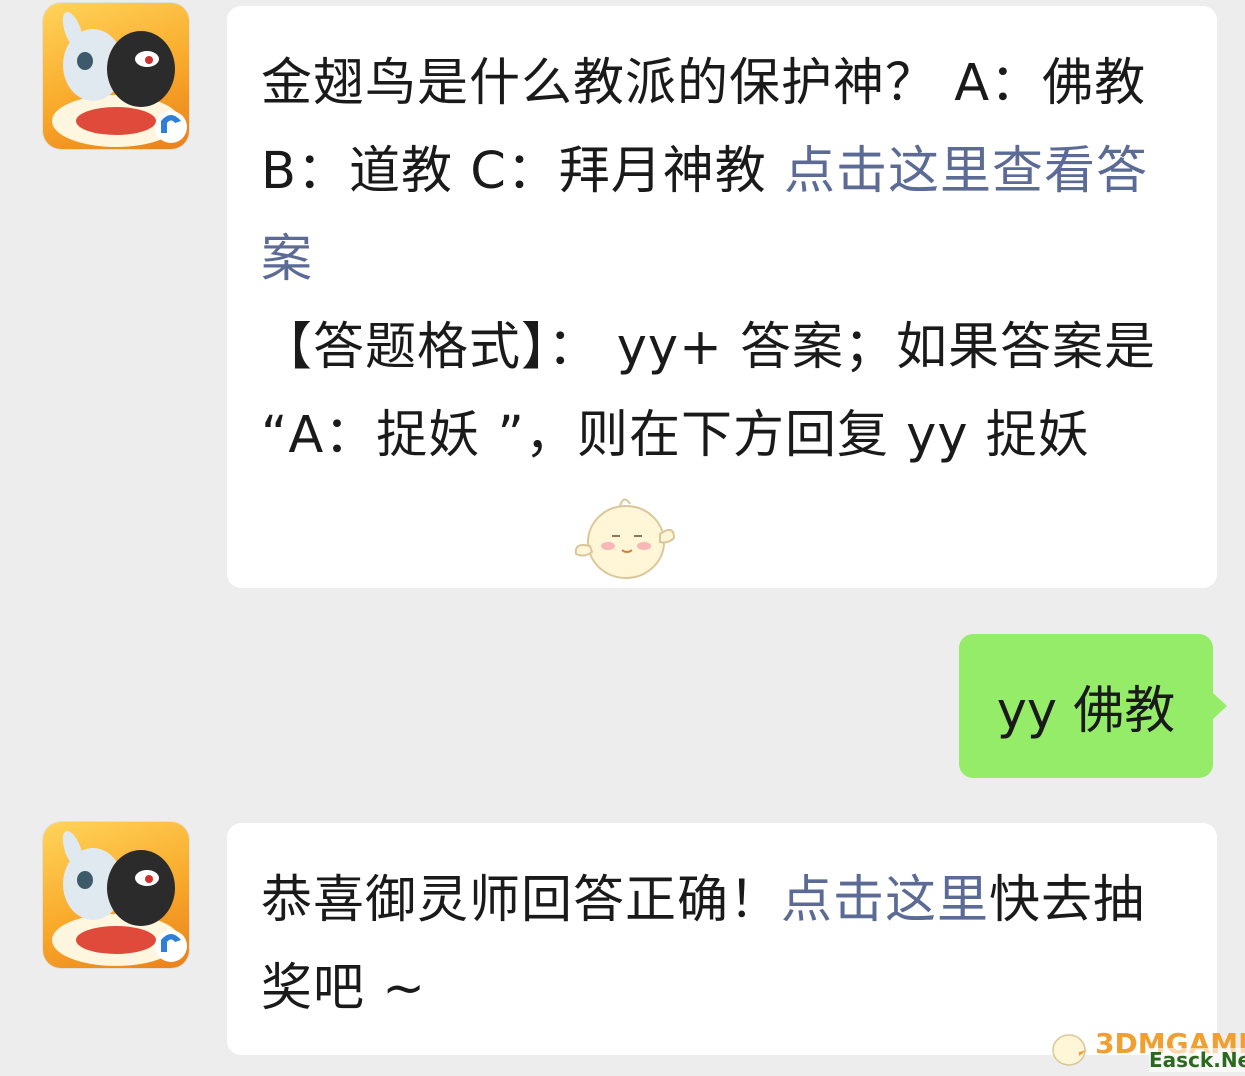  I want to click on watermark-site: Easck.Net, so click(1197, 1060).